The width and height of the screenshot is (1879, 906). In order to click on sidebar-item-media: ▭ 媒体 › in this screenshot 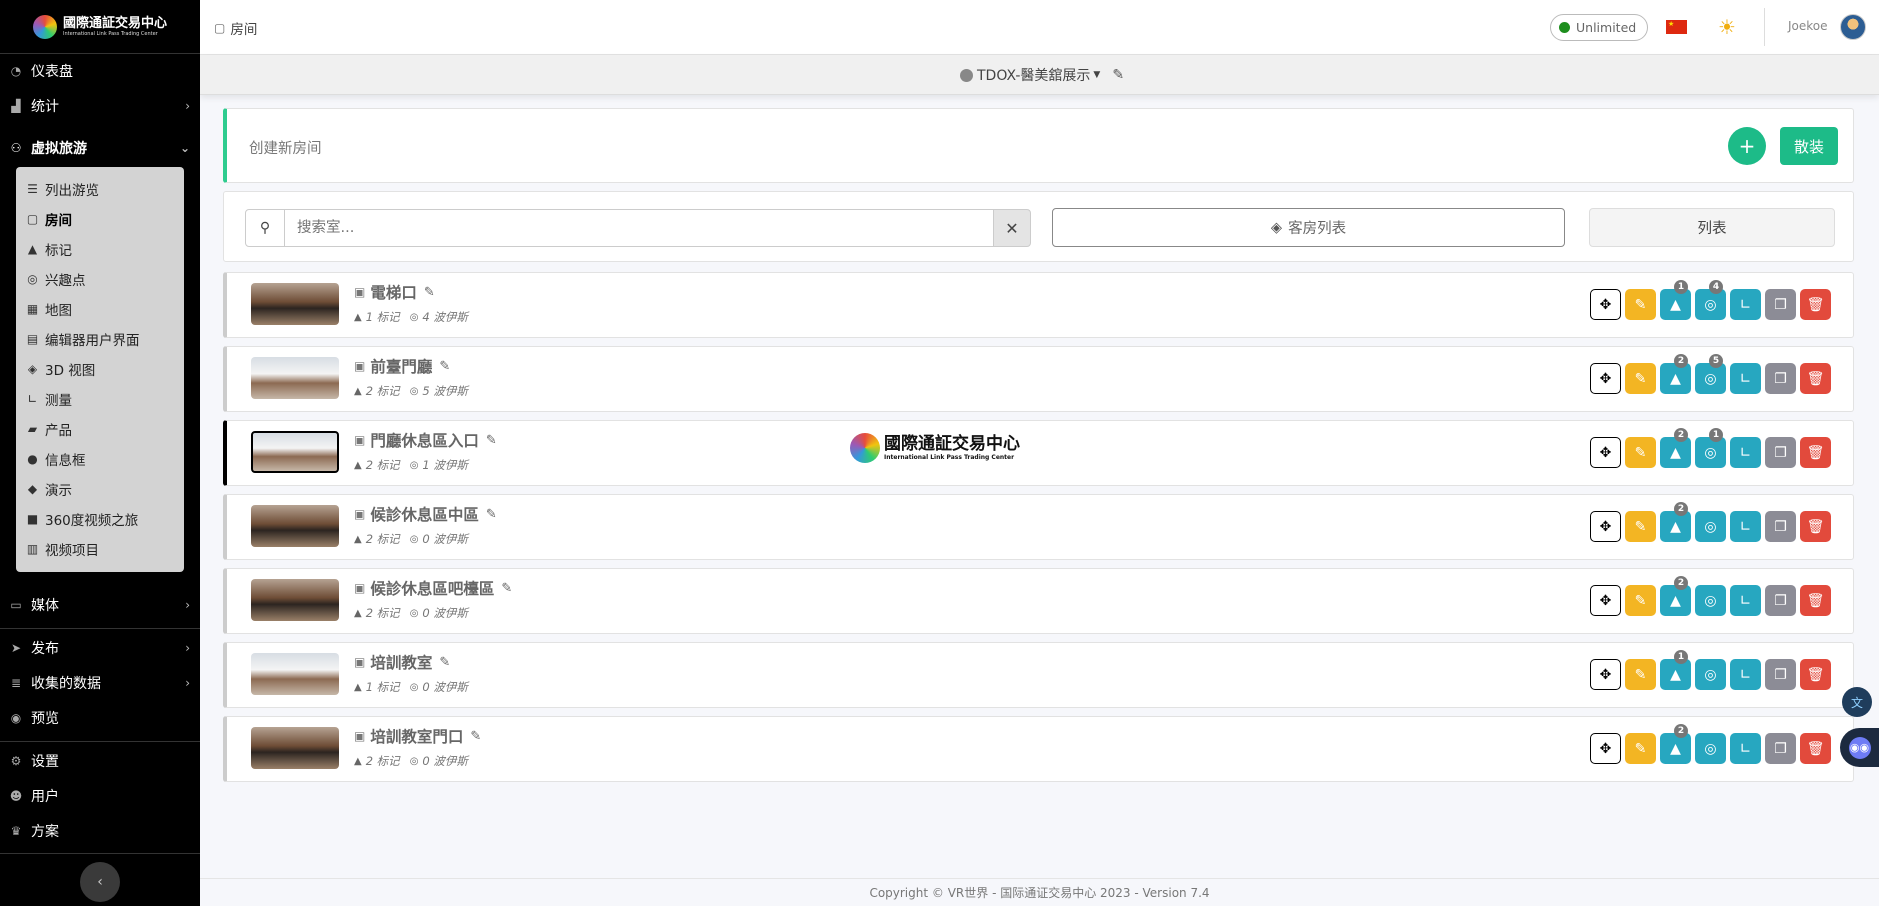, I will do `click(100, 605)`.